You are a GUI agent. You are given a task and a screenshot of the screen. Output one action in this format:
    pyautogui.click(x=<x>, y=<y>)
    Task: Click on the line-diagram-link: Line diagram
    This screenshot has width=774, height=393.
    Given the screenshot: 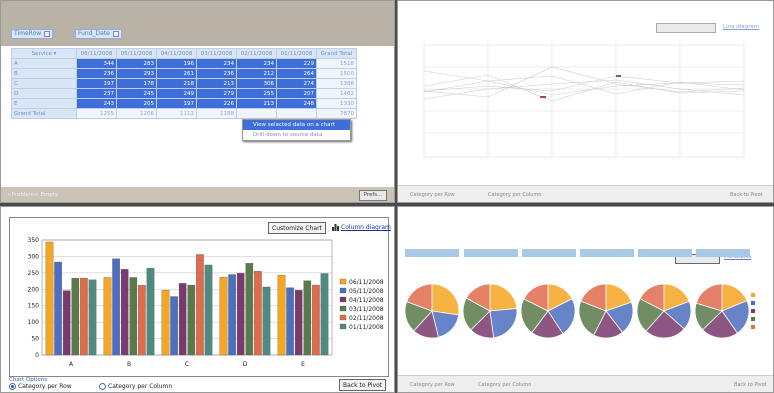 What is the action you would take?
    pyautogui.click(x=741, y=27)
    